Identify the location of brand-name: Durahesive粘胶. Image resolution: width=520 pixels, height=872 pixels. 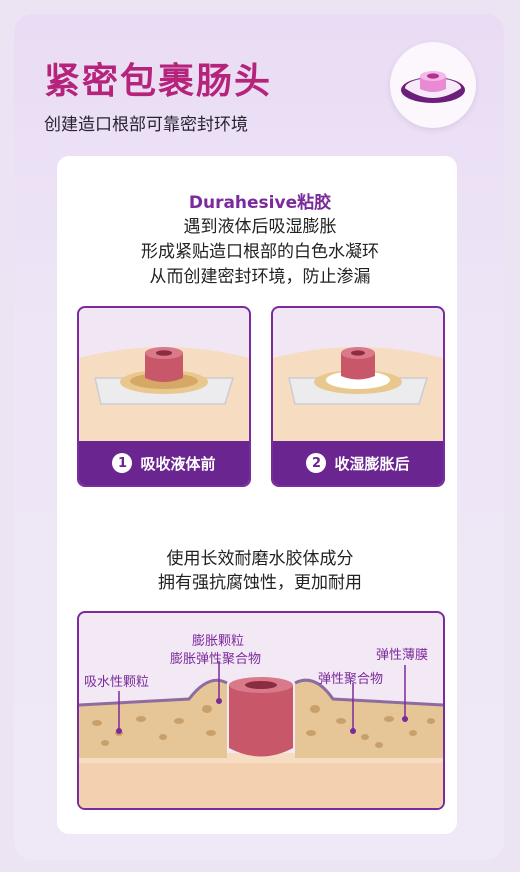
(260, 203).